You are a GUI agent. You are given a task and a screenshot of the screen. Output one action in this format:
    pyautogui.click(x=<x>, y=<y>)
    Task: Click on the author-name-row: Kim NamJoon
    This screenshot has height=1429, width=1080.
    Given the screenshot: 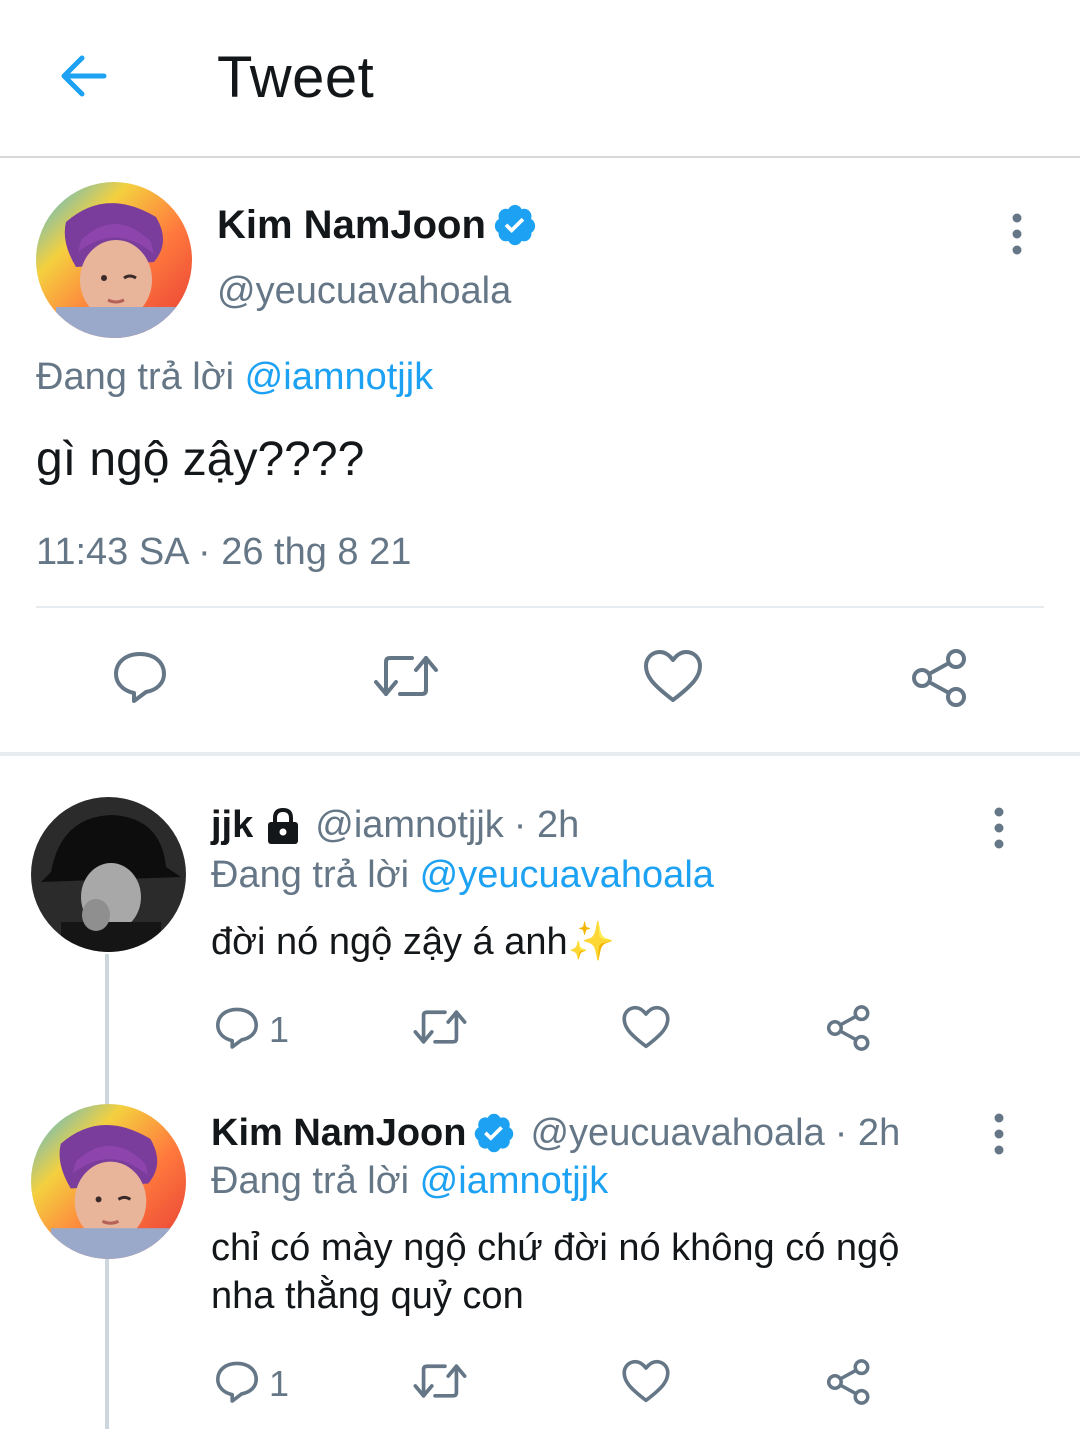 What is the action you would take?
    pyautogui.click(x=377, y=225)
    